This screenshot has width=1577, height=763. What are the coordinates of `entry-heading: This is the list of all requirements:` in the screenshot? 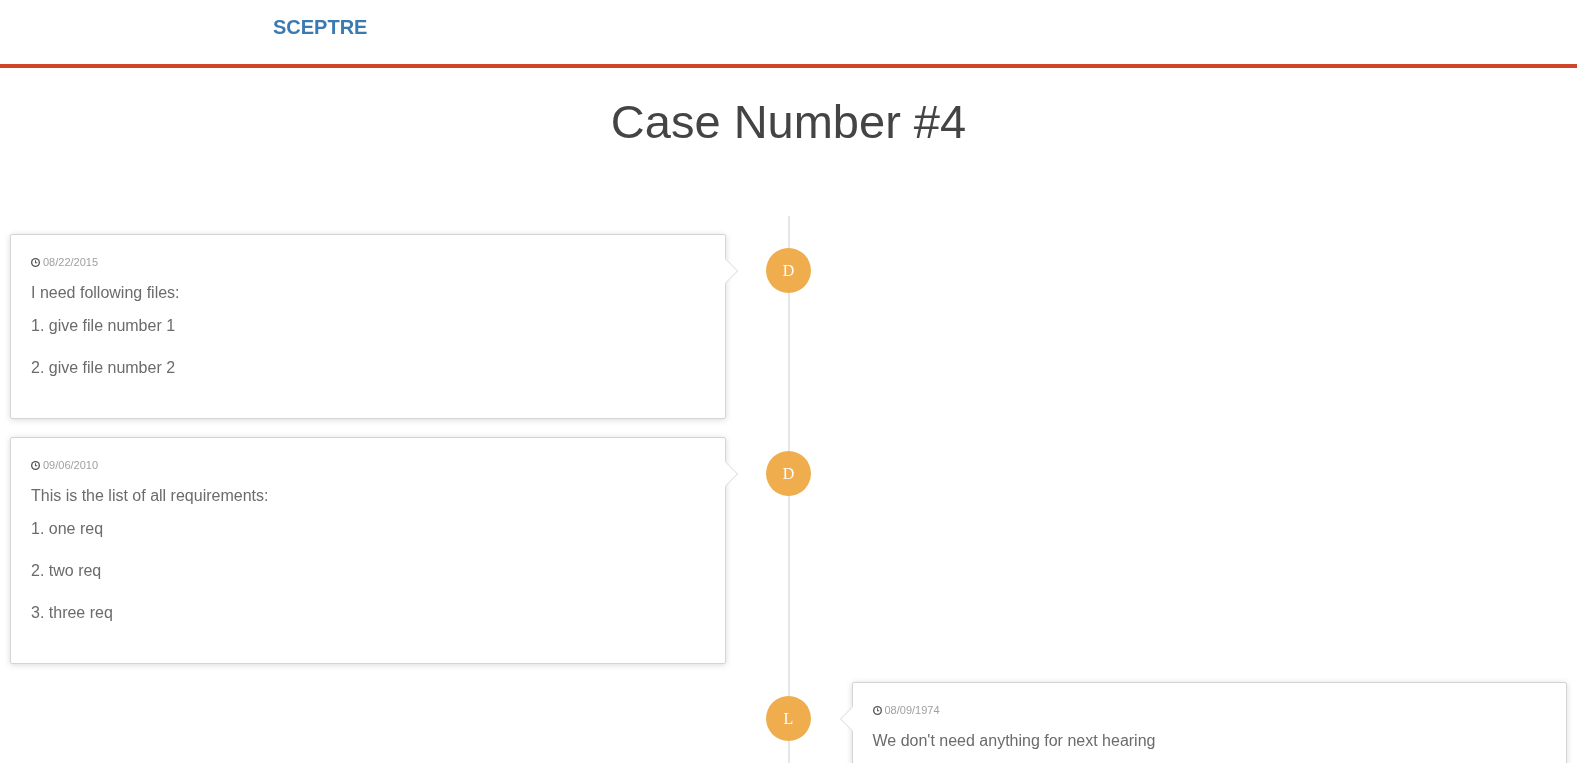 It's located at (150, 496).